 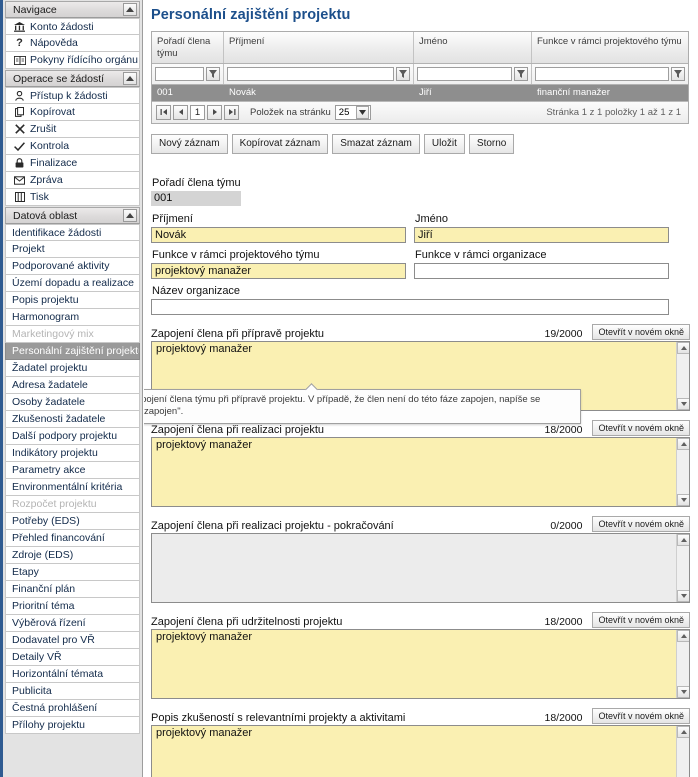 I want to click on sidebar-item-estn-prohl-en: Čestná prohlášení, so click(x=72, y=708).